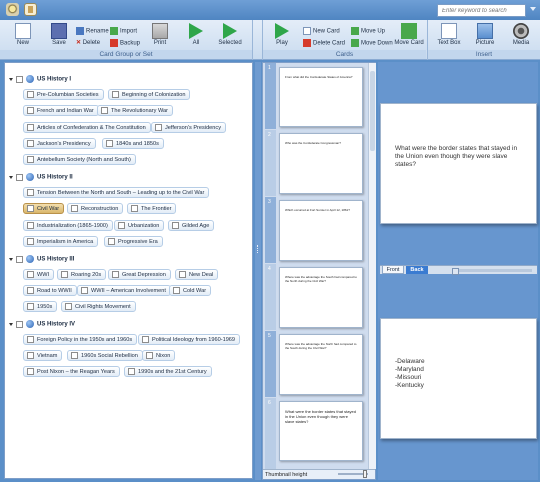 The width and height of the screenshot is (540, 482). What do you see at coordinates (449, 34) in the screenshot?
I see `text-box-button: Text Box` at bounding box center [449, 34].